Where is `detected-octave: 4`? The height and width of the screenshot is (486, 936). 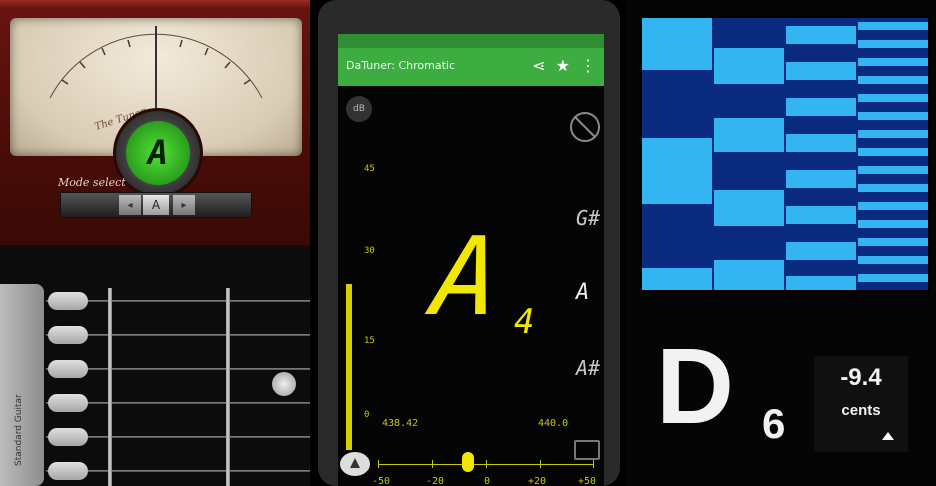 detected-octave: 4 is located at coordinates (524, 322).